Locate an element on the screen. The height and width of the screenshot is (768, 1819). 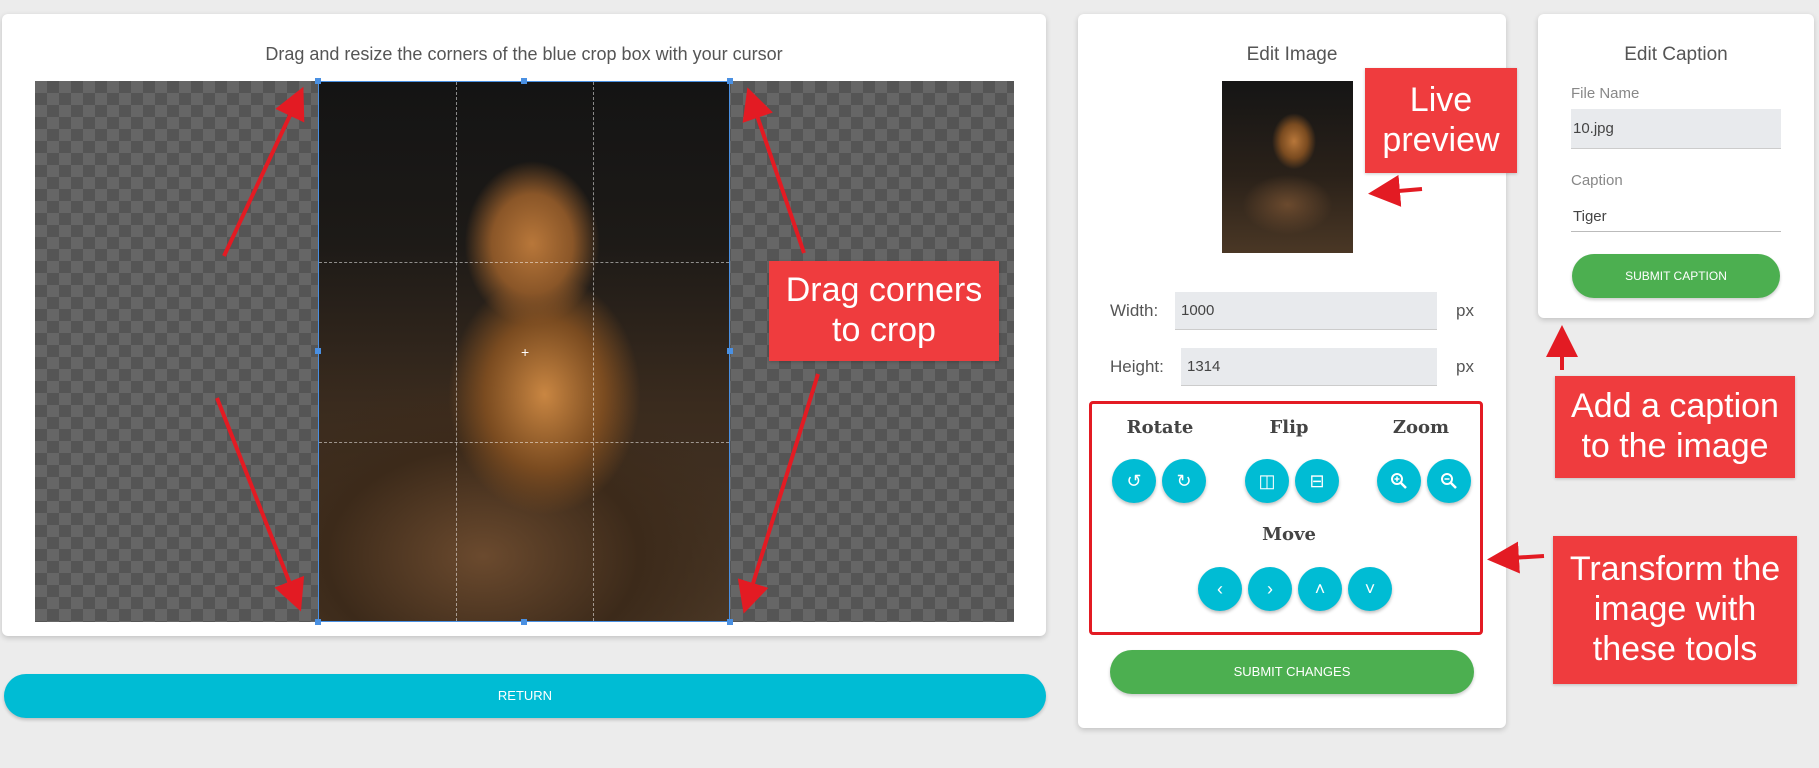
flip-horizontal-button: ◫ is located at coordinates (1267, 481).